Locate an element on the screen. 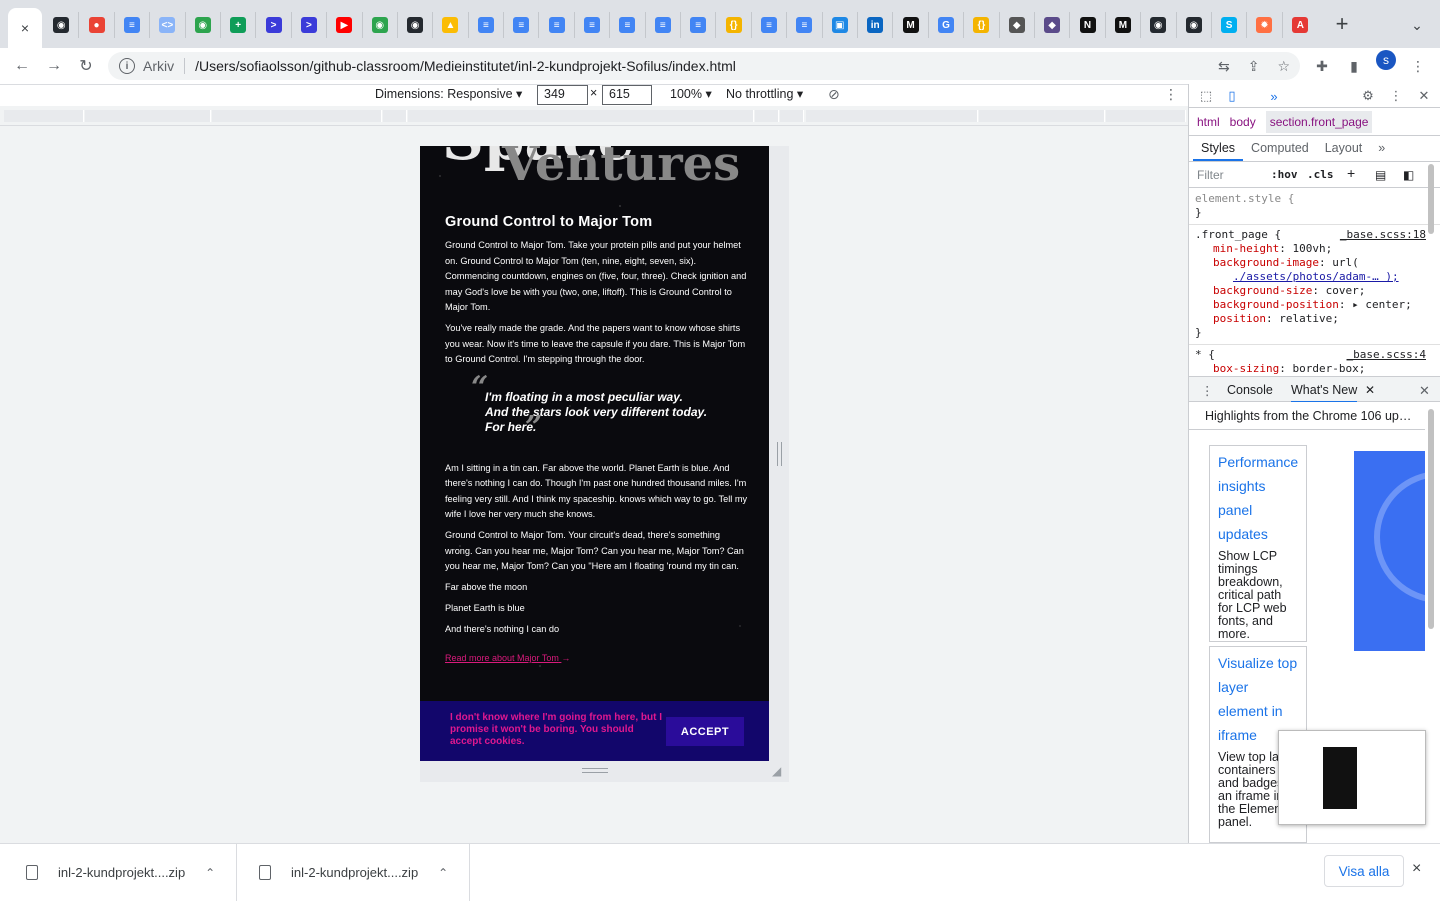 The image size is (1440, 901). dimensions-dropdown: Dimensions: Responsive ▾ is located at coordinates (448, 93).